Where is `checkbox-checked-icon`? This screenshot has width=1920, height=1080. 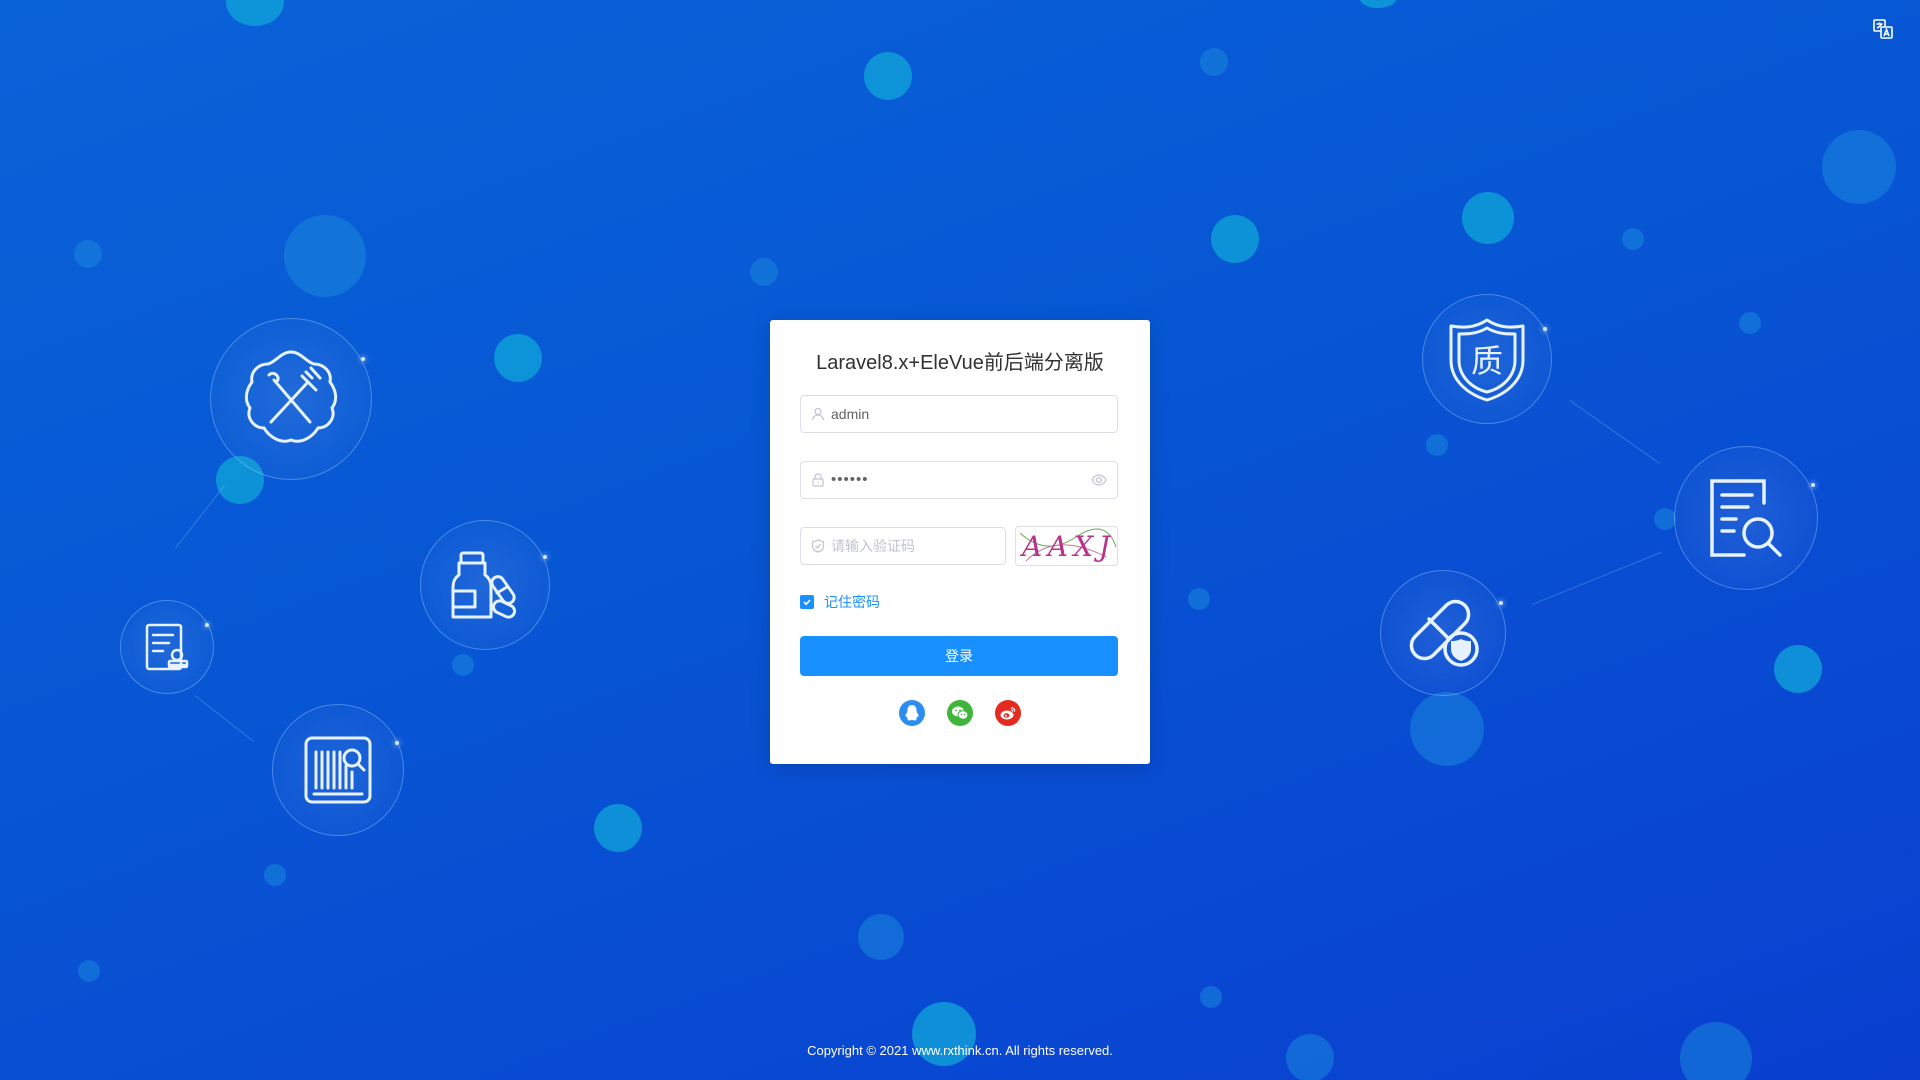 checkbox-checked-icon is located at coordinates (807, 602).